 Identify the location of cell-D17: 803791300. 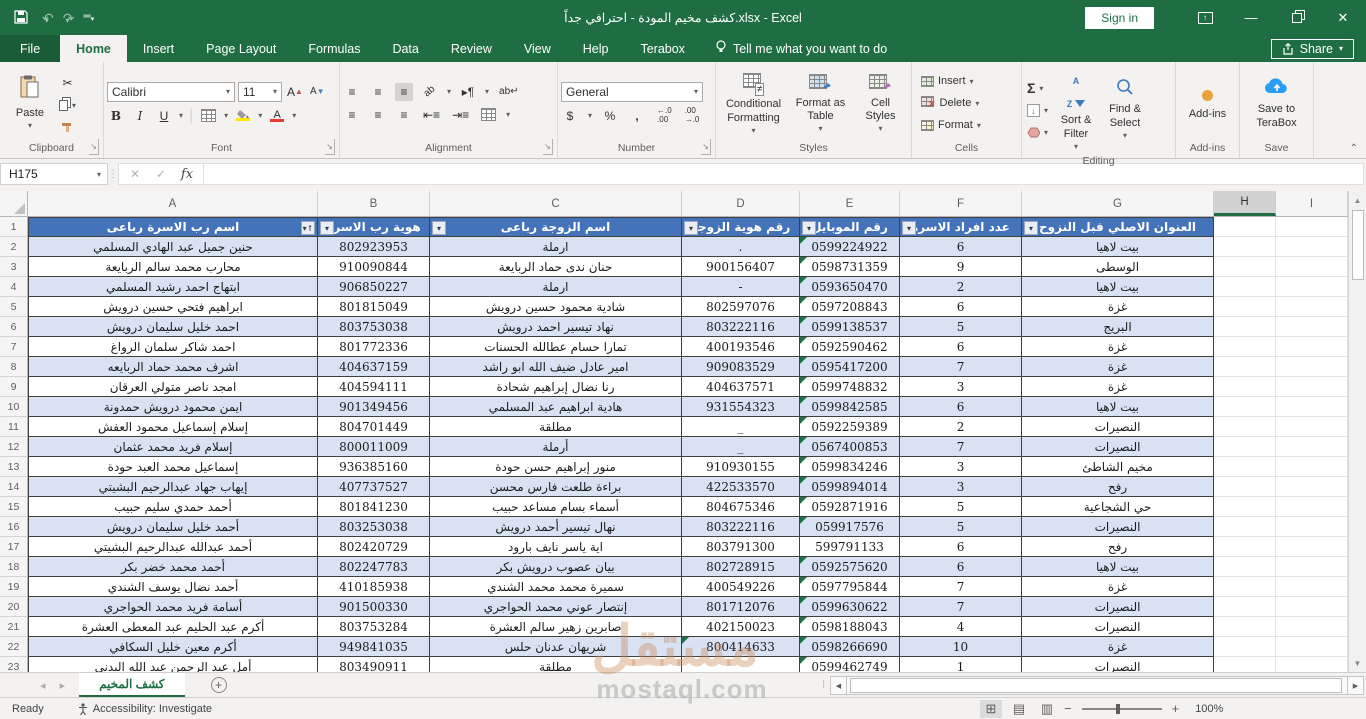
(741, 547).